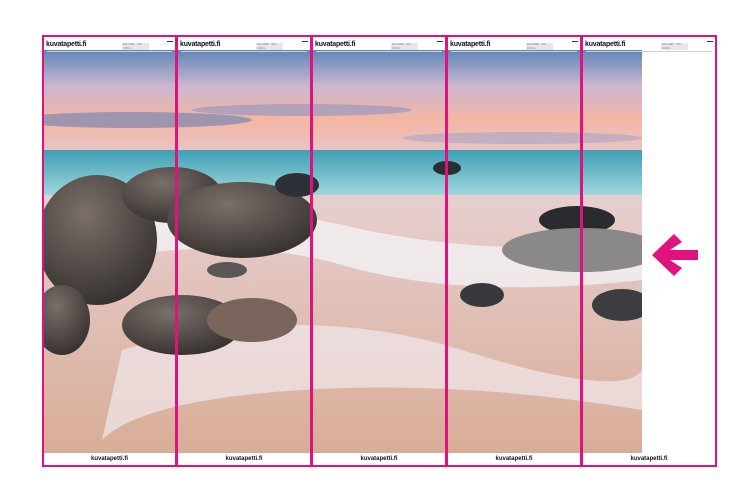 This screenshot has width=755, height=498. Describe the element at coordinates (675, 255) in the screenshot. I see `arrow-left-icon` at that location.